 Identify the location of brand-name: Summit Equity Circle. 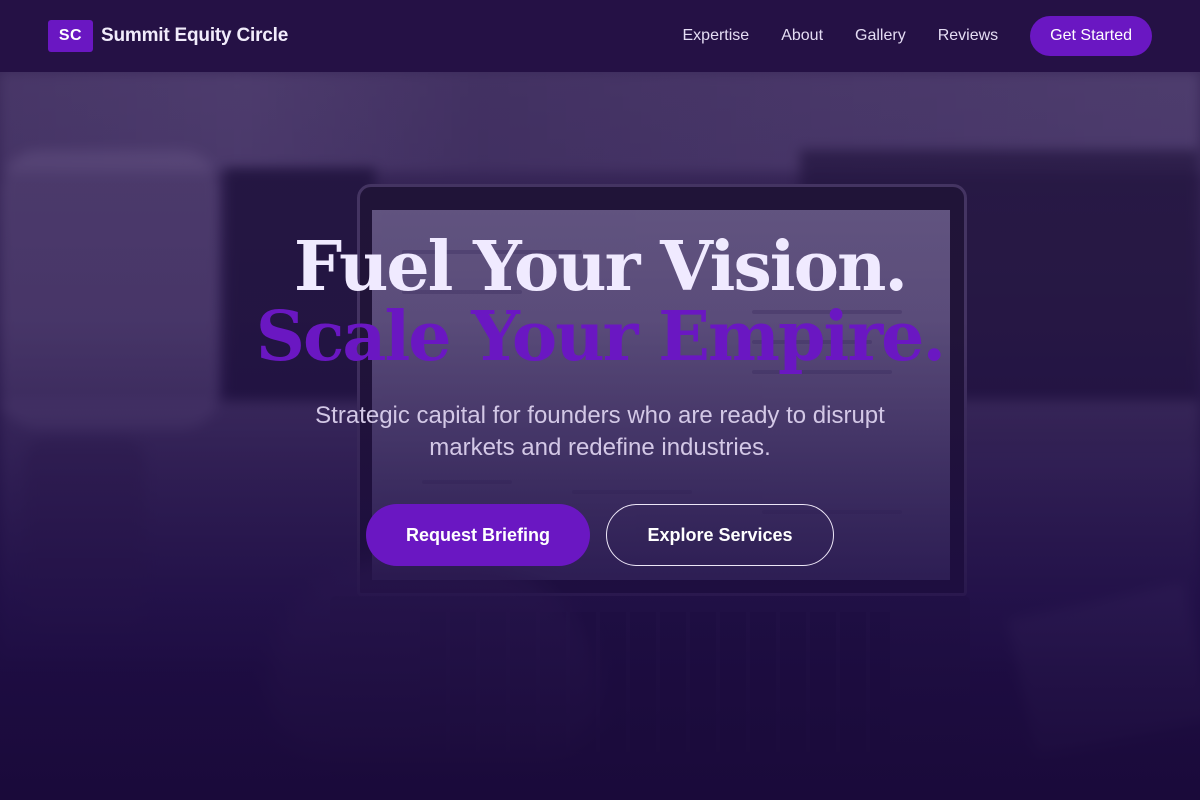
(195, 35).